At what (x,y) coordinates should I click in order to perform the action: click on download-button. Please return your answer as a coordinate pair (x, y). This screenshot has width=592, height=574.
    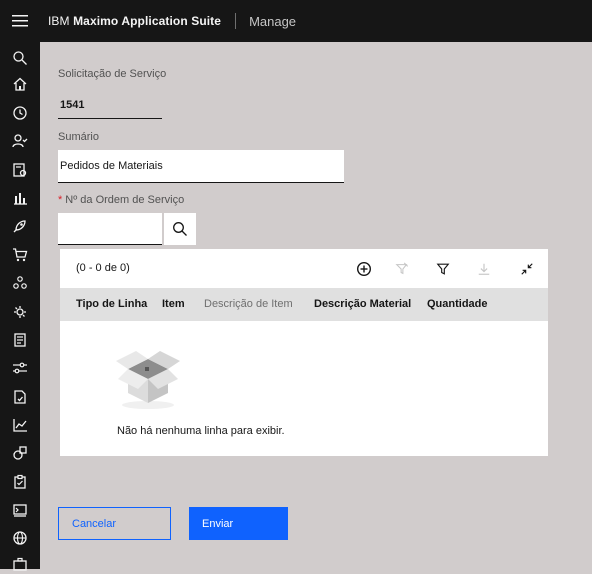
    Looking at the image, I should click on (484, 269).